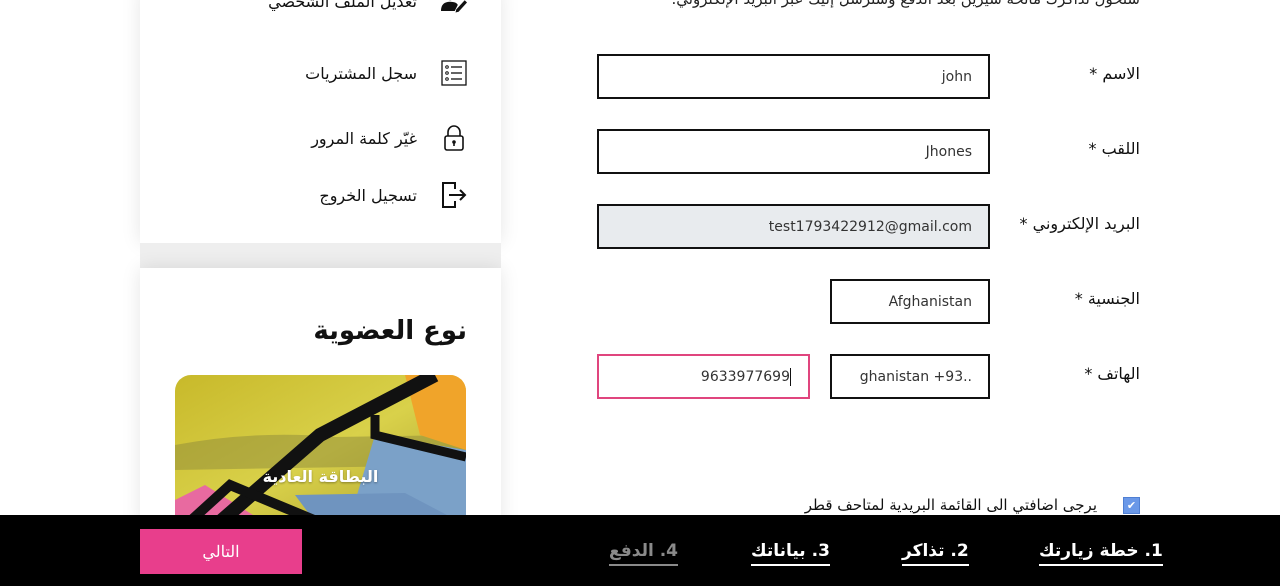 This screenshot has height=586, width=1280. What do you see at coordinates (364, 138) in the screenshot?
I see `sidebar-item-label: غيّر كلمة المرور` at bounding box center [364, 138].